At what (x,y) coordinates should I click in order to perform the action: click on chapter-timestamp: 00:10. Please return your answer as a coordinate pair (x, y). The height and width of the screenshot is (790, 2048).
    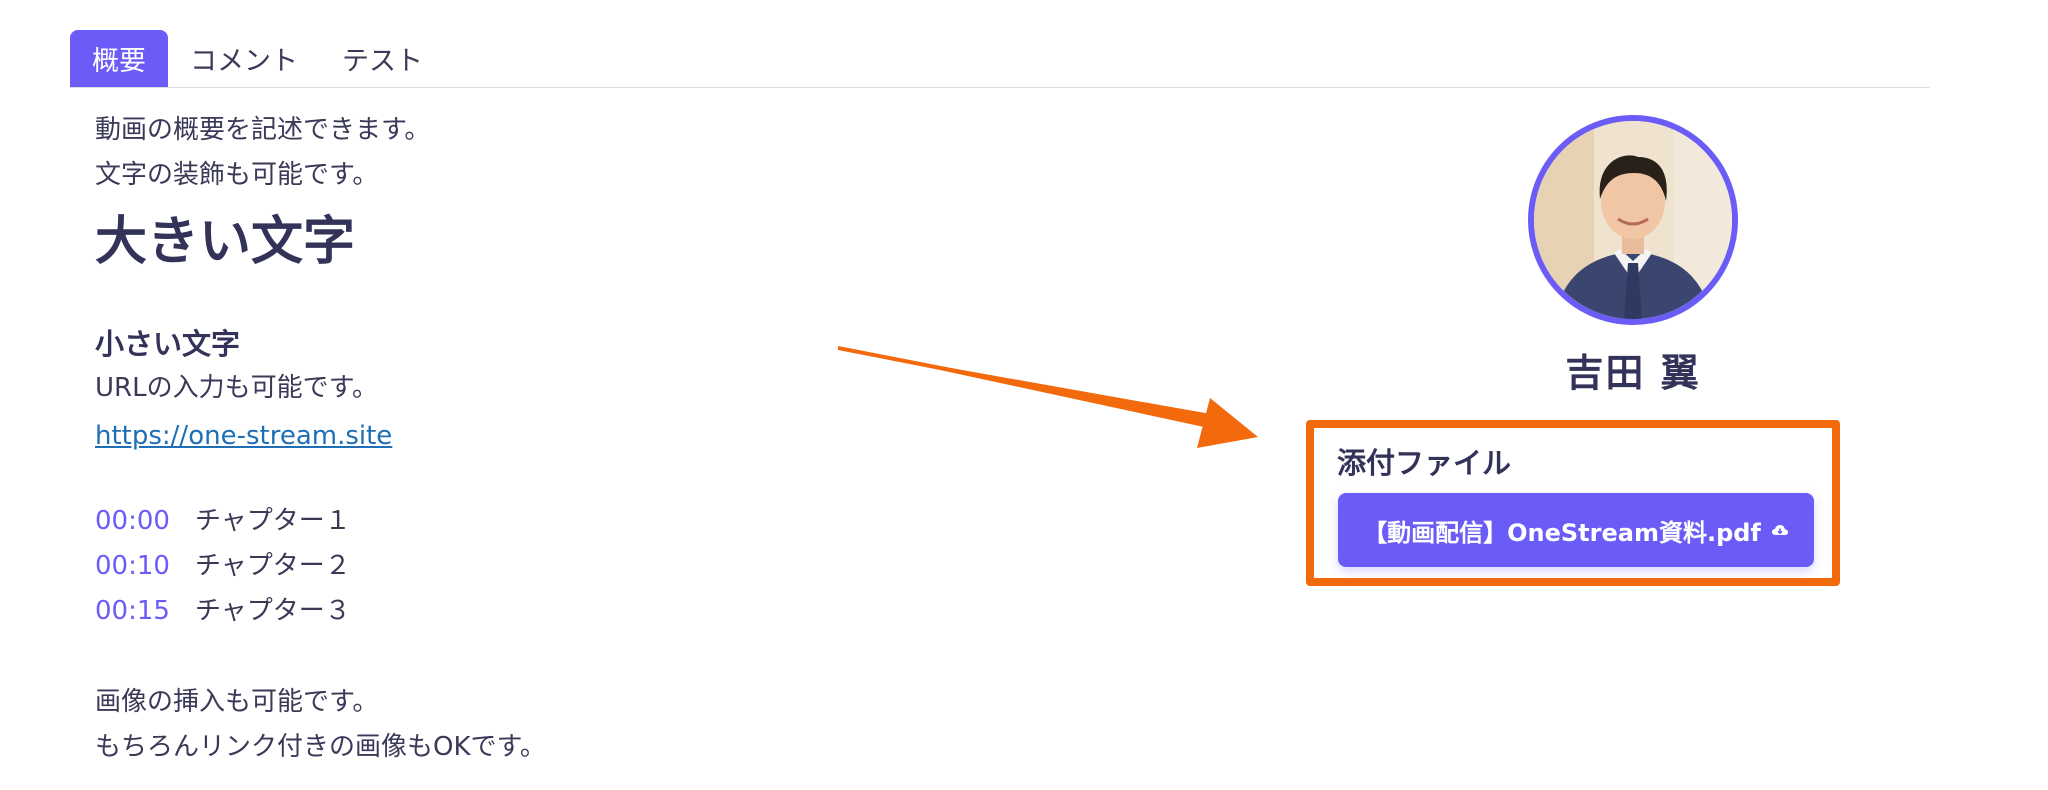
    Looking at the image, I should click on (145, 566).